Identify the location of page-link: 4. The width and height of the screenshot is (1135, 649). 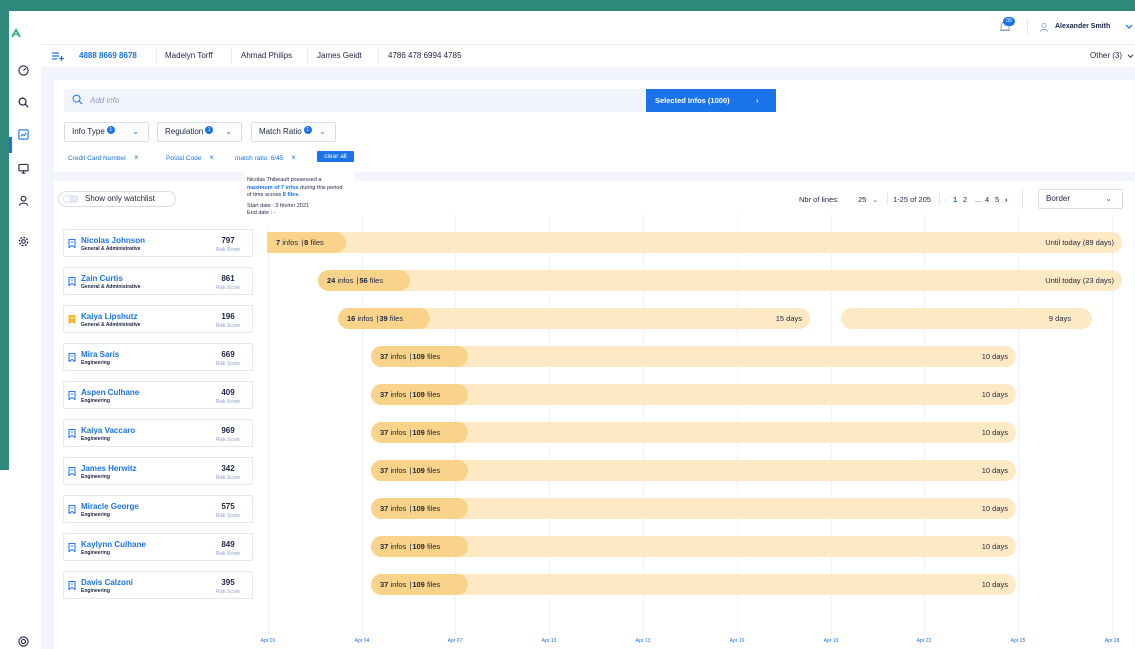
(987, 199).